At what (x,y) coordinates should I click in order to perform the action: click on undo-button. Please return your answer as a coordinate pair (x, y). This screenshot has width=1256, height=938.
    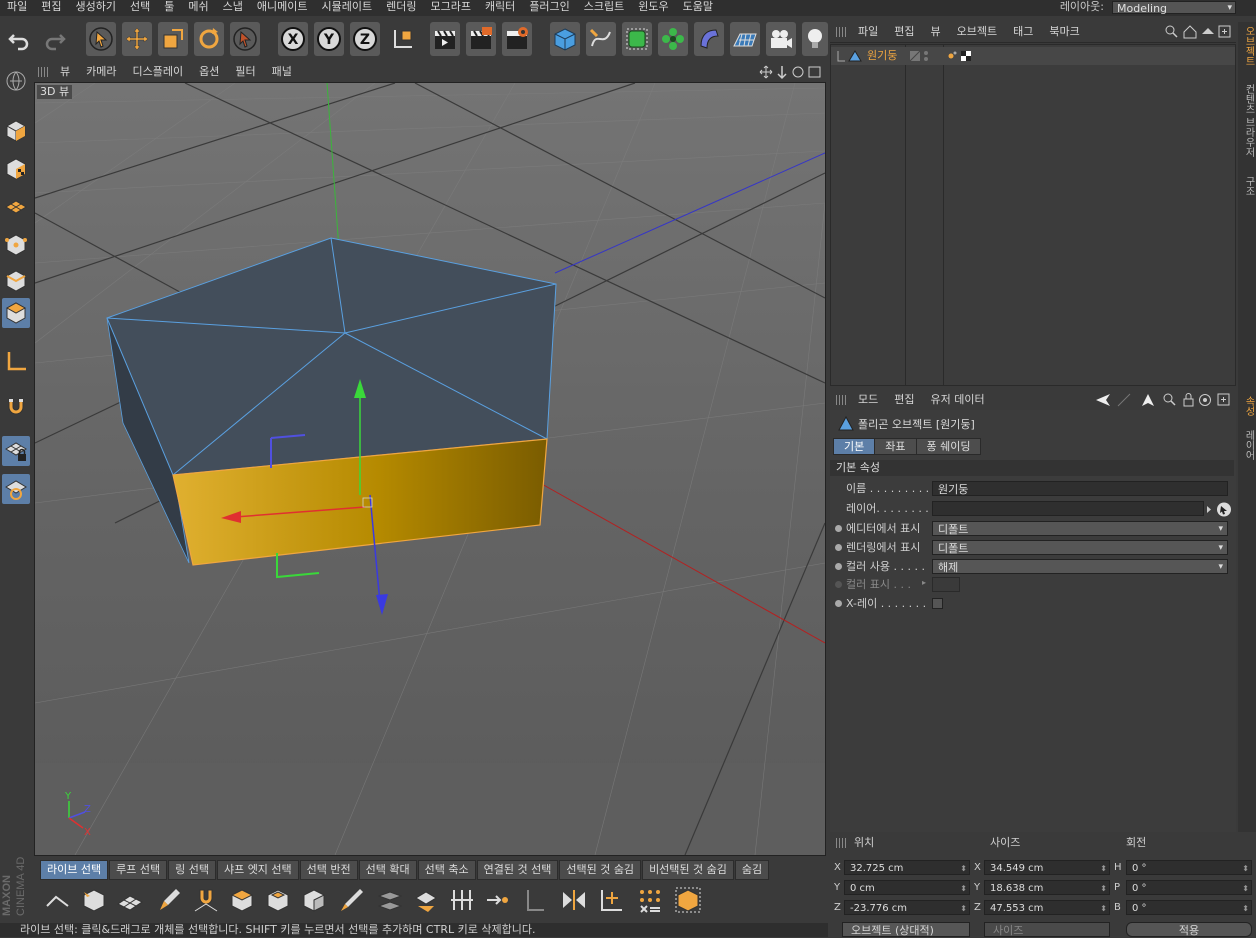
    Looking at the image, I should click on (19, 39).